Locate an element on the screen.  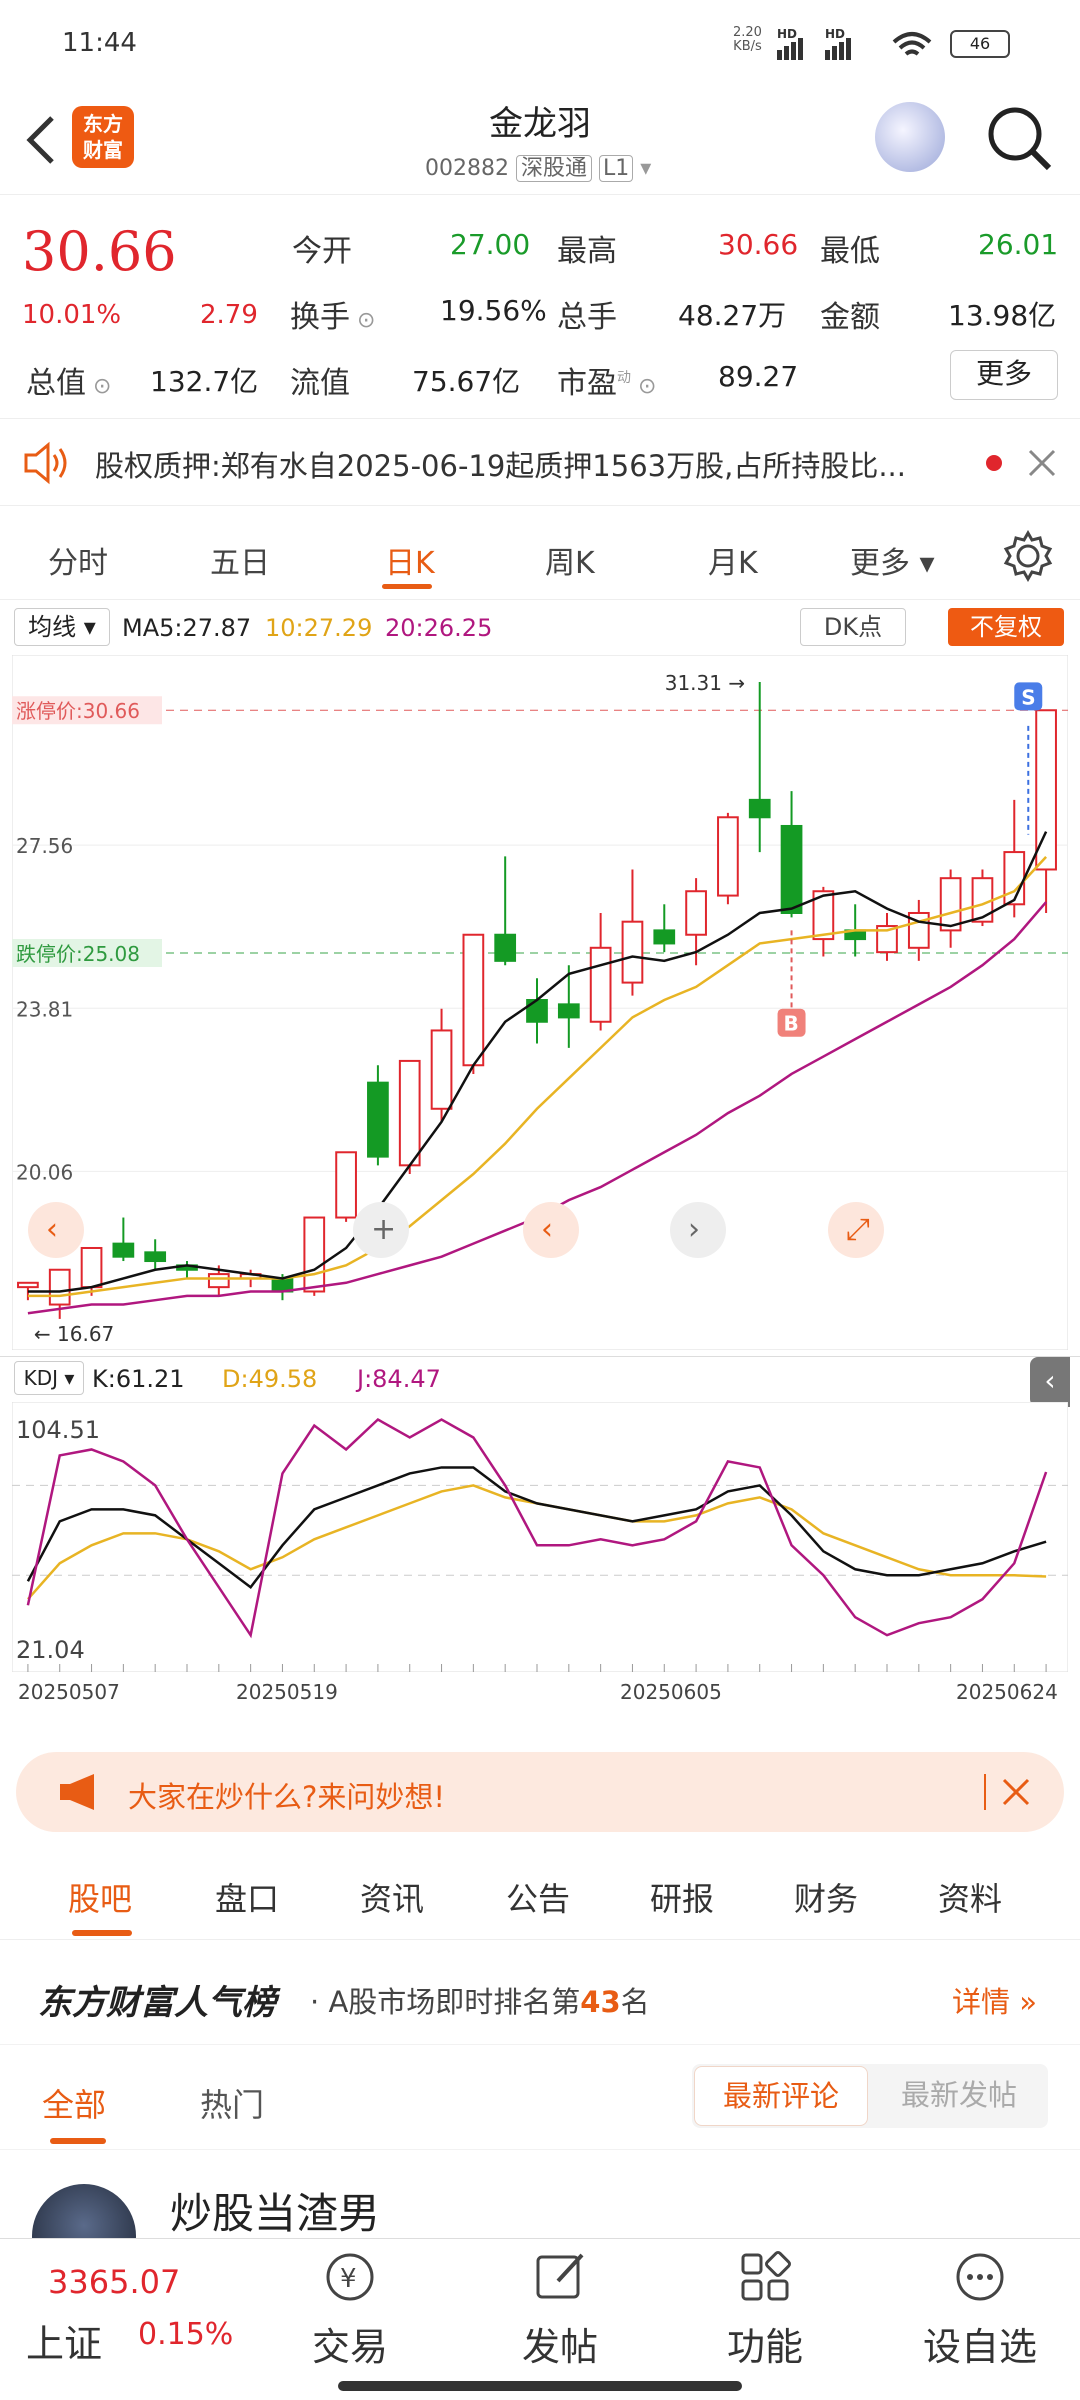
ask-assistant-banner: 大家在炒什么?来问妙想! is located at coordinates (540, 1792).